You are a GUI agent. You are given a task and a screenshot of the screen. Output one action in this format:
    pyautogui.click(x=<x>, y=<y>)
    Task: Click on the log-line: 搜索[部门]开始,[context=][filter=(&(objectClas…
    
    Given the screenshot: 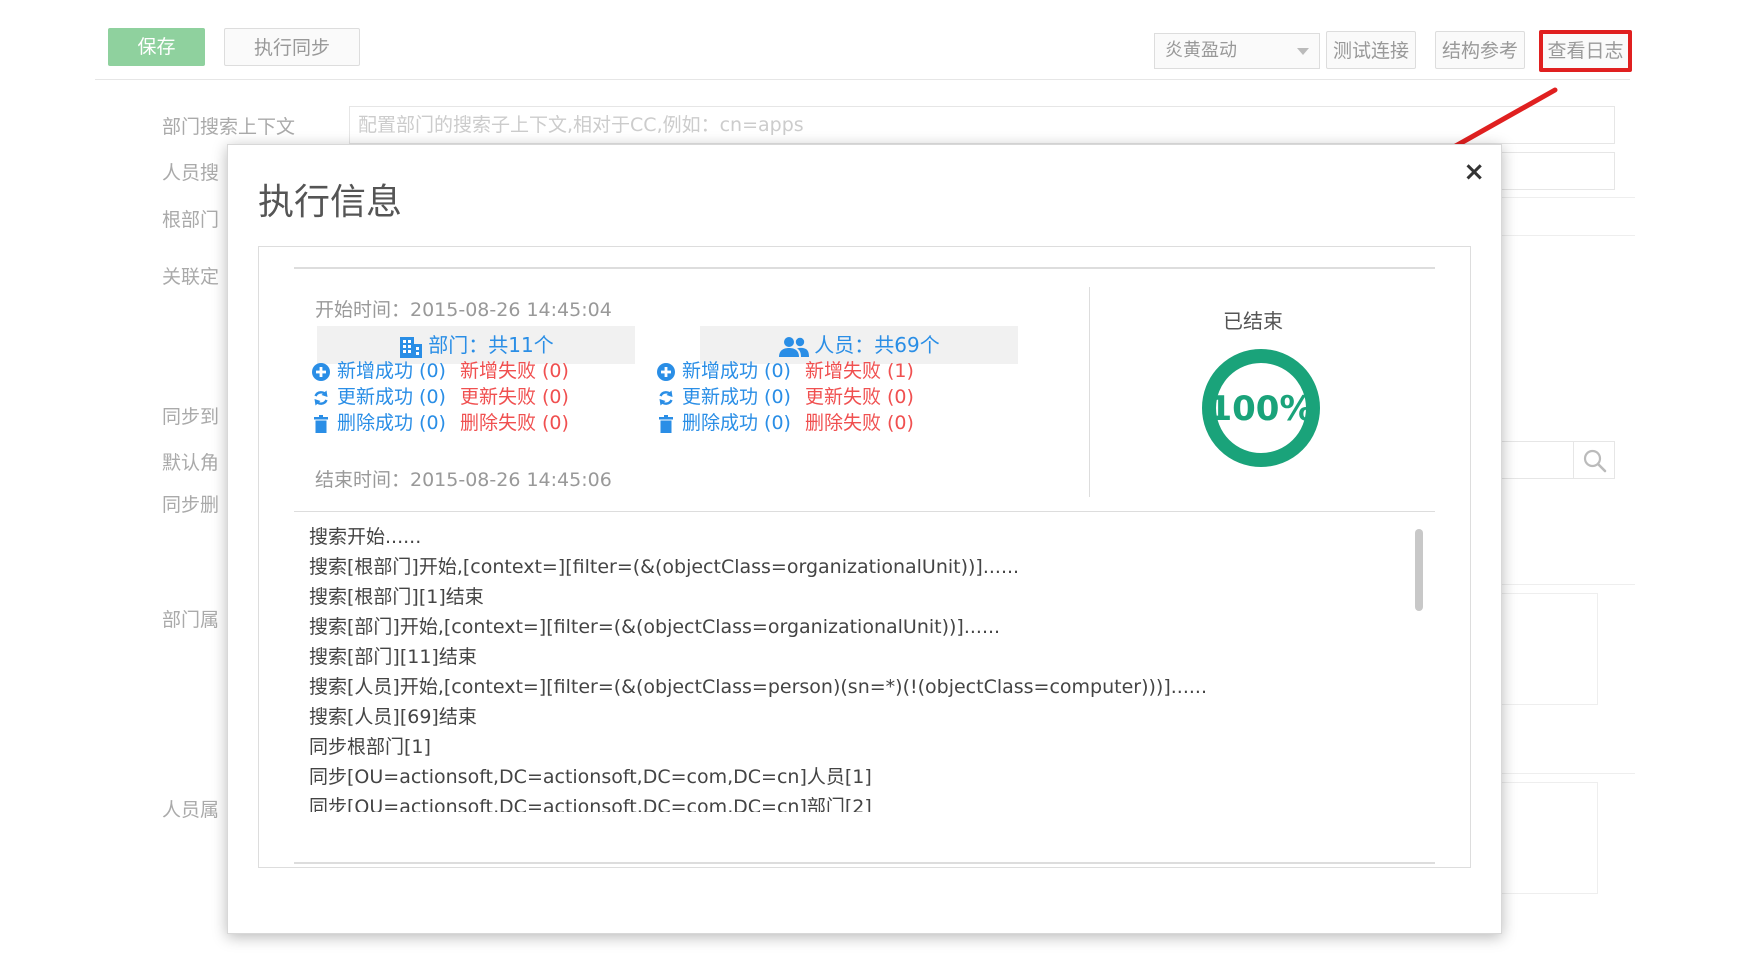 What is the action you would take?
    pyautogui.click(x=655, y=627)
    